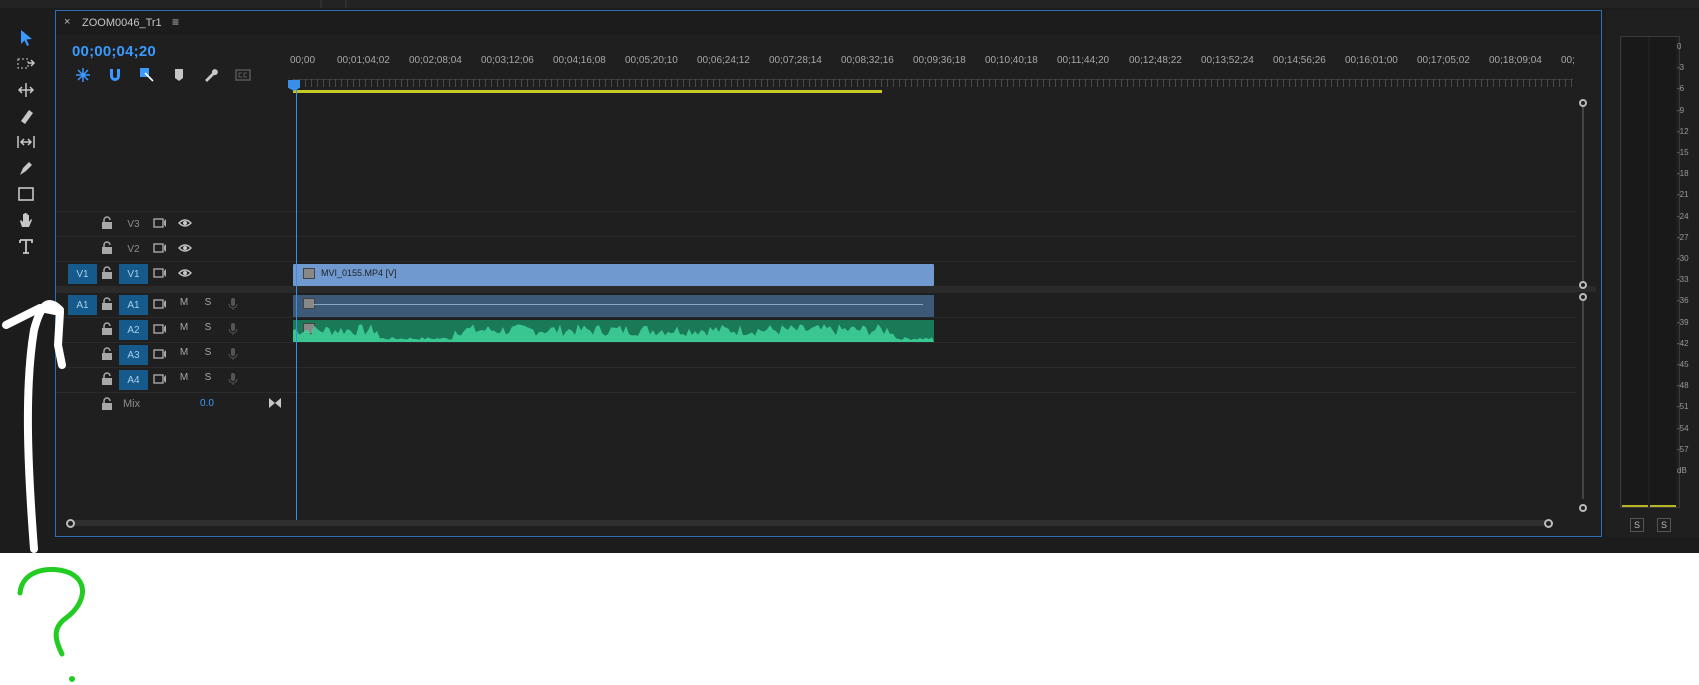  I want to click on audio-scroll-track, so click(1583, 399).